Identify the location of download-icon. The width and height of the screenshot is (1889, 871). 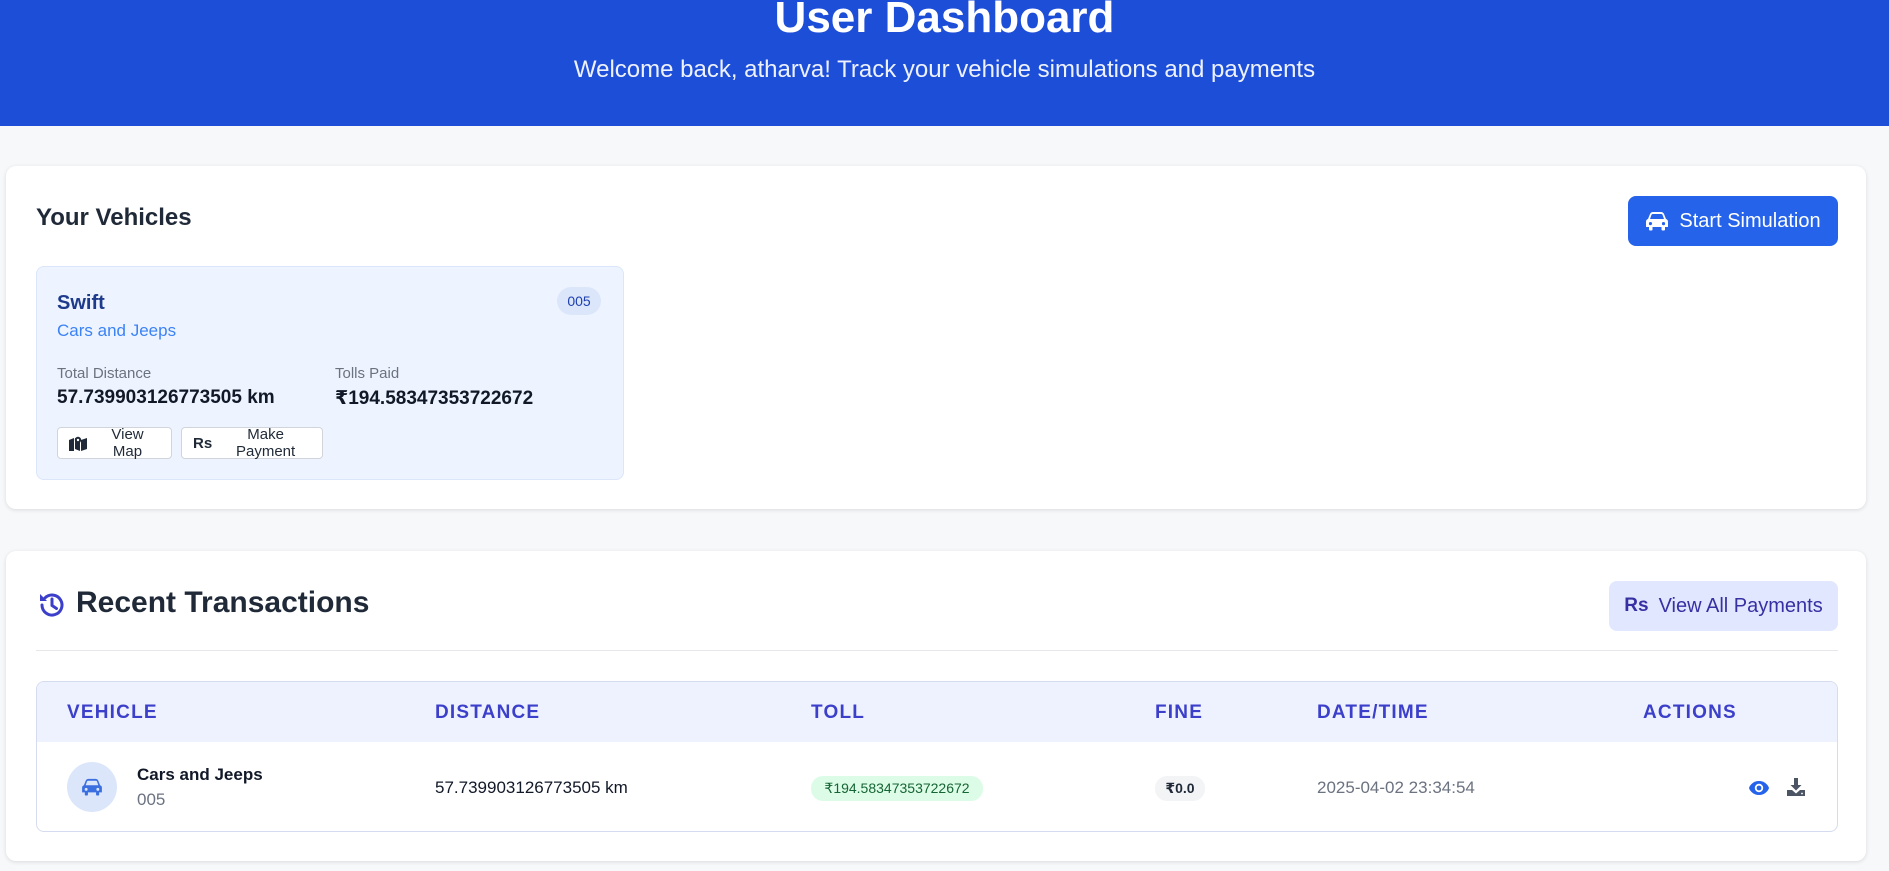
(1796, 787).